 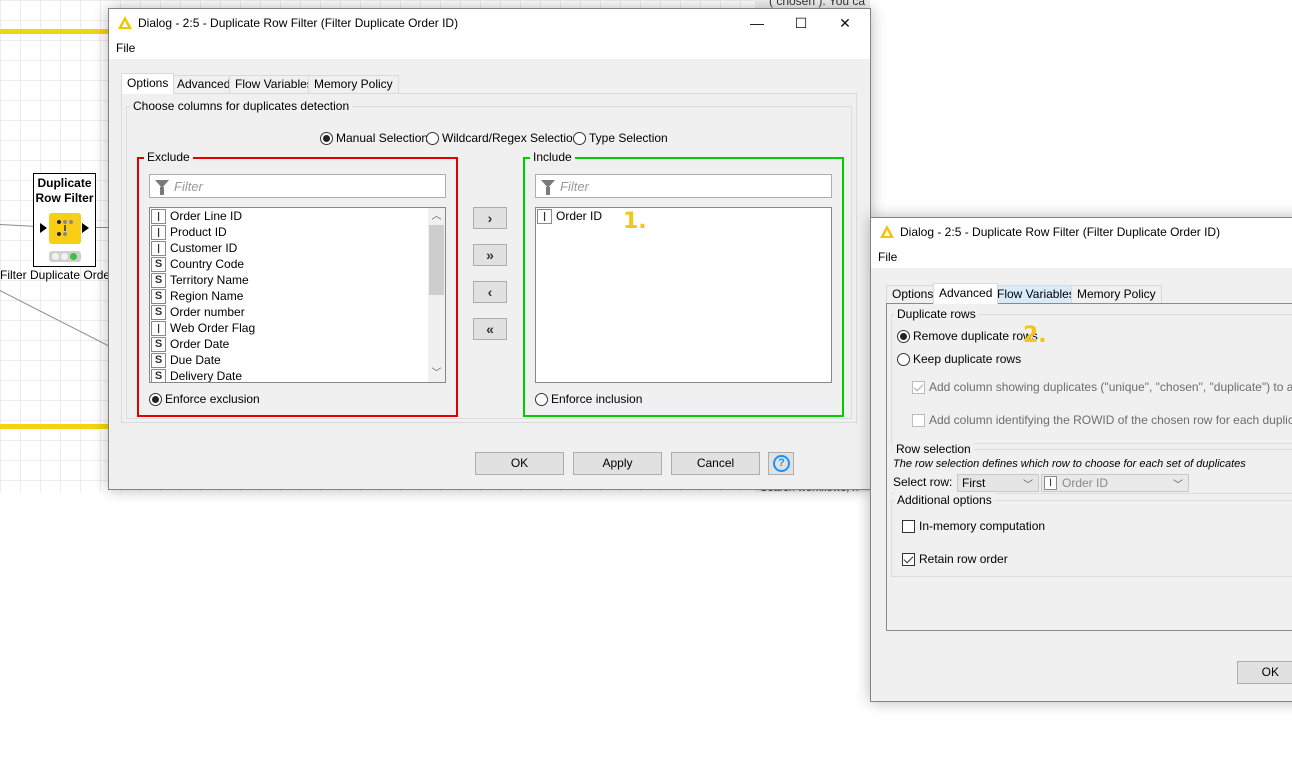 I want to click on scroll-up-icon: ︿, so click(x=436, y=216).